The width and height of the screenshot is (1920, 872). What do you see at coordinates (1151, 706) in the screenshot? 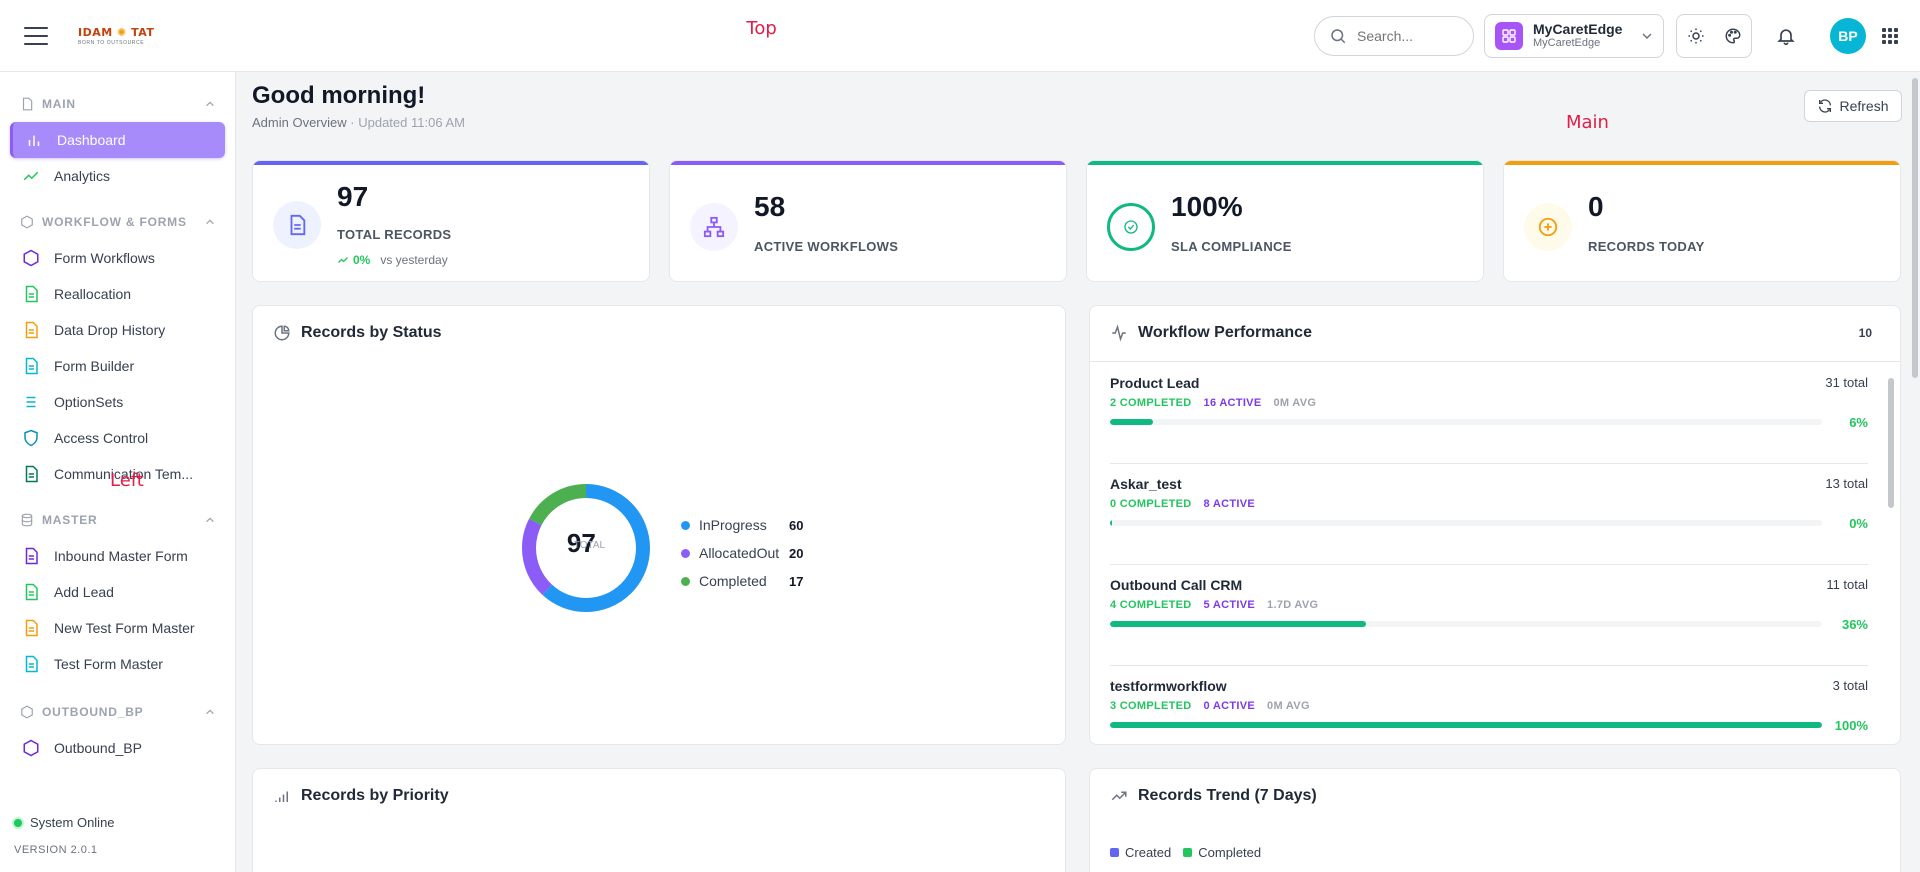
I see `completed-count: 3 COMPLETED` at bounding box center [1151, 706].